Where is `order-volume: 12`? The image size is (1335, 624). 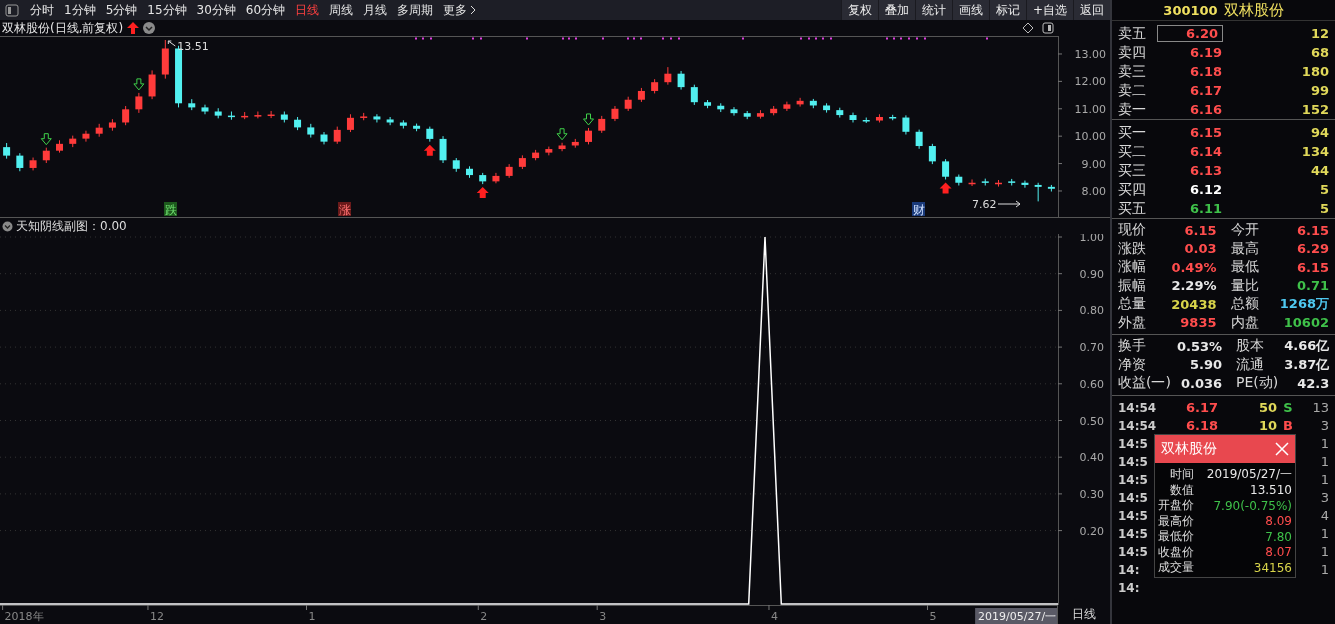
order-volume: 12 is located at coordinates (1319, 33).